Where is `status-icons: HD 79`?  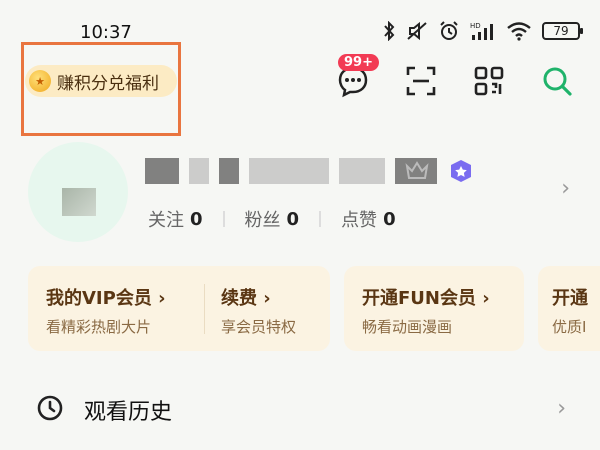
status-icons: HD 79 is located at coordinates (482, 31).